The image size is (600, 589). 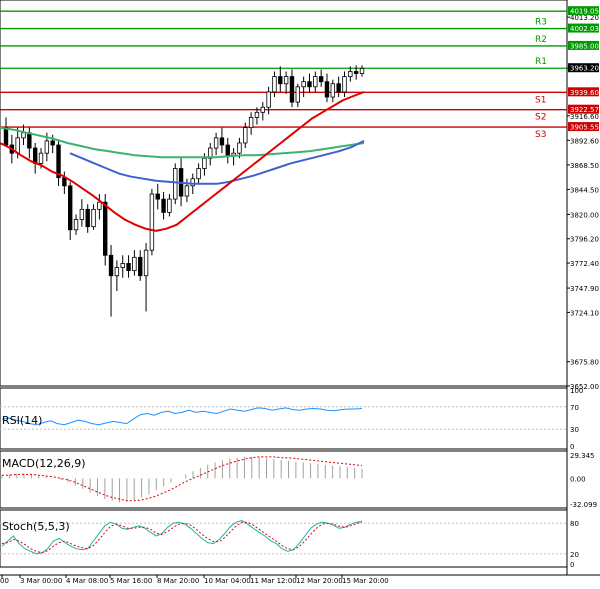 I want to click on rsi-label: RSI(14), so click(x=22, y=420).